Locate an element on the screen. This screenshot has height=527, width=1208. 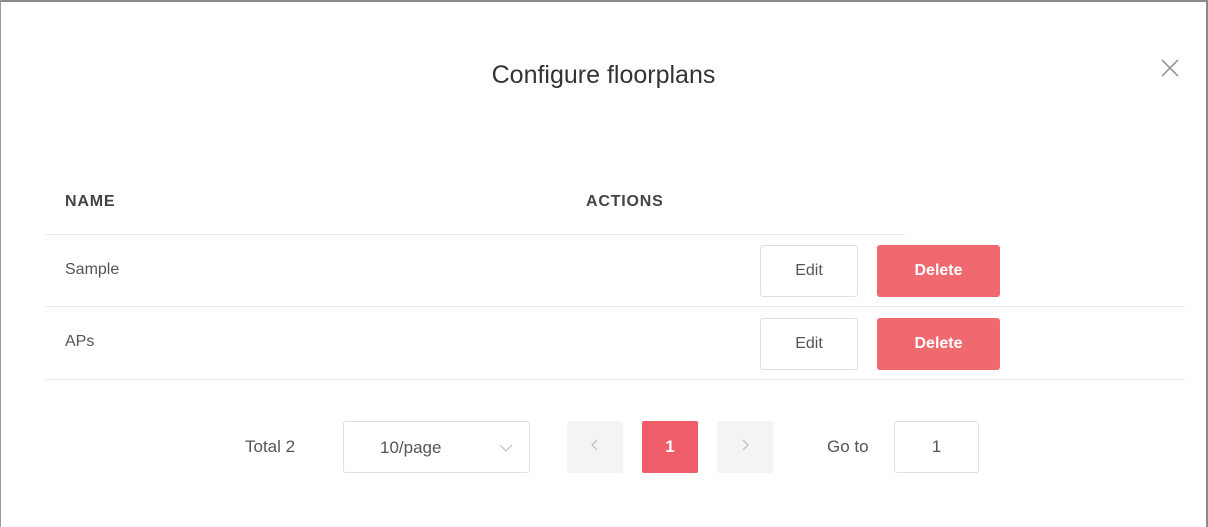
chevron-left-icon is located at coordinates (595, 447).